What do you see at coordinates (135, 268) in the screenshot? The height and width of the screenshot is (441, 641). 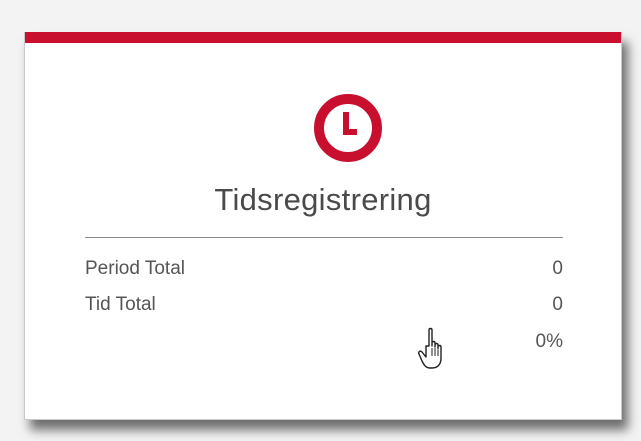 I see `stat-label: Period Total` at bounding box center [135, 268].